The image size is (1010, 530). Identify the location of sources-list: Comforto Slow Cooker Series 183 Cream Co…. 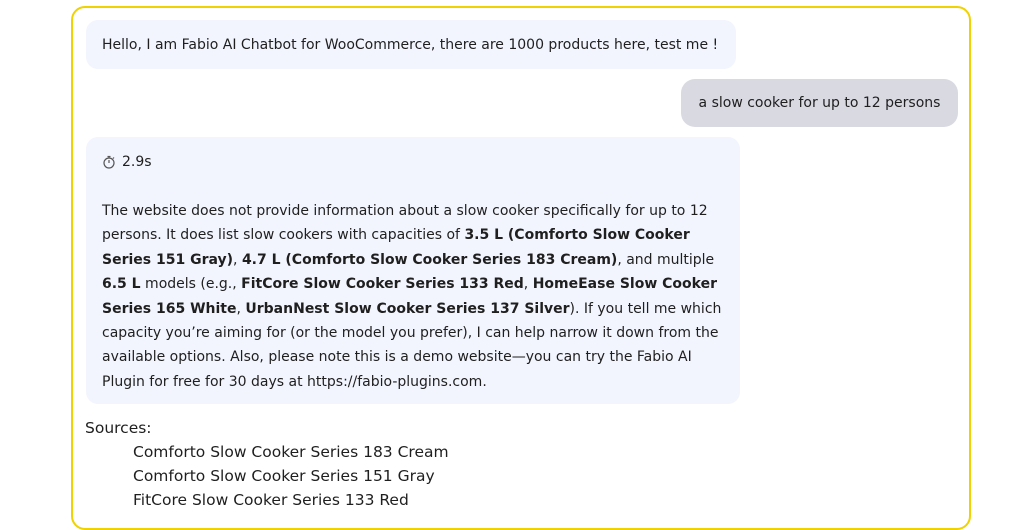
(267, 476).